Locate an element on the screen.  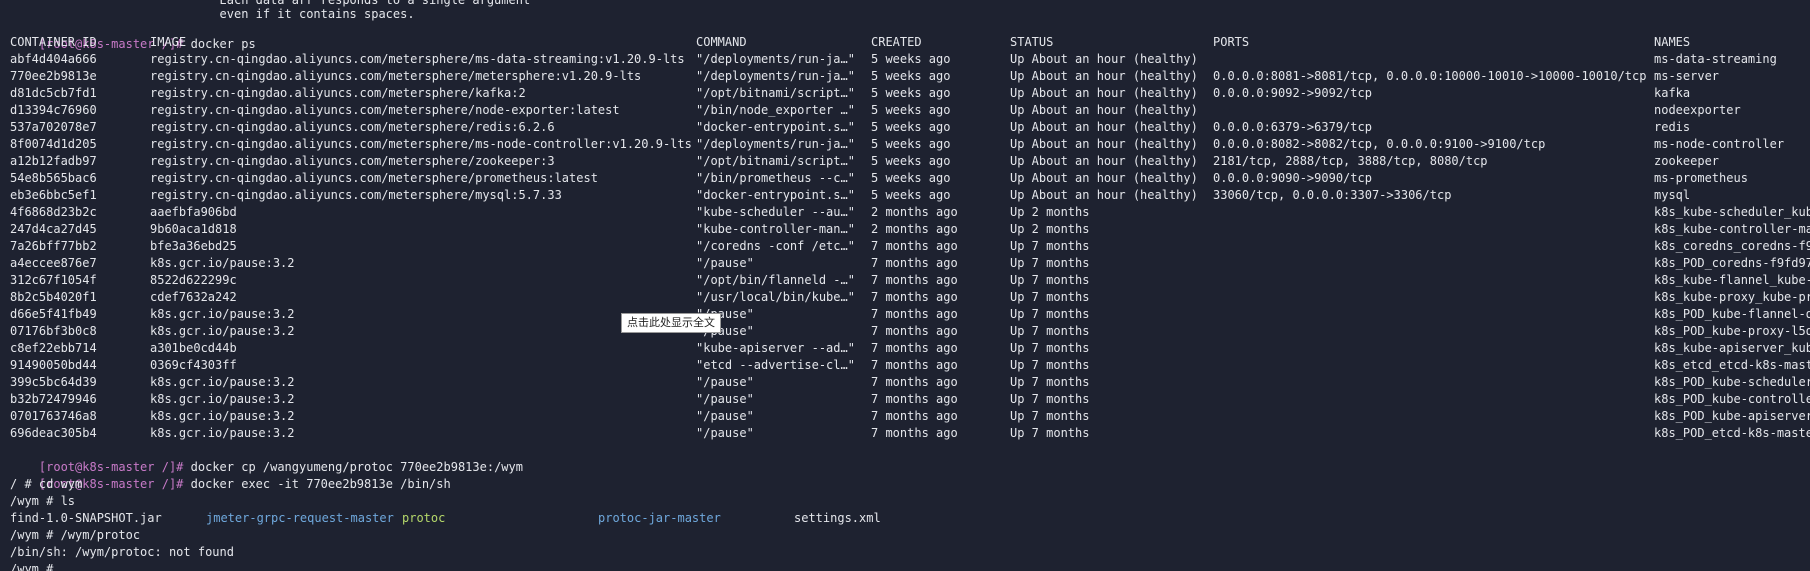
cell-ports: 33060/tcp, 0.0.0.0:3307->3306/tcp is located at coordinates (1332, 195).